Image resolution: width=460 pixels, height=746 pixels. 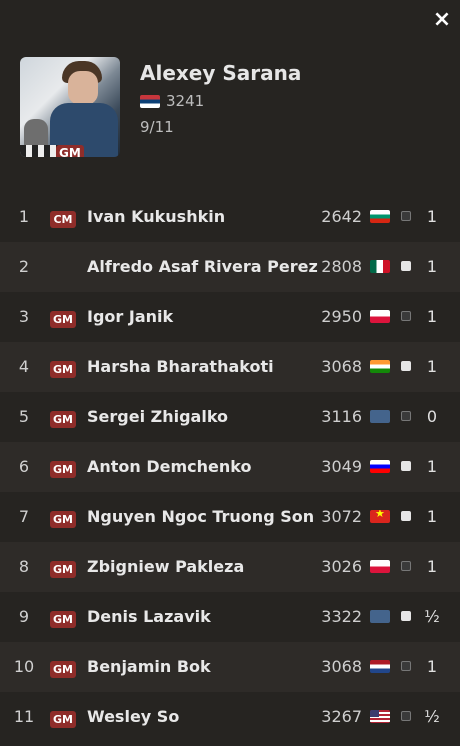 I want to click on opponent-rating: 2950, so click(x=341, y=316).